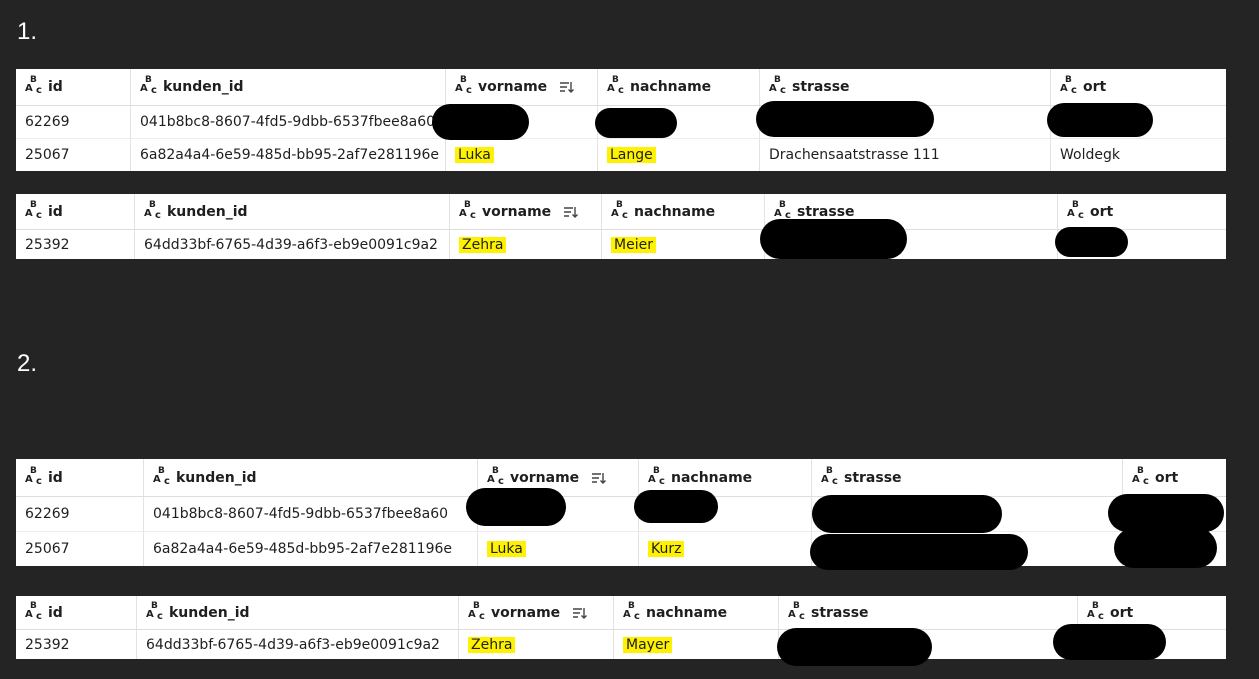 The width and height of the screenshot is (1259, 679). What do you see at coordinates (904, 155) in the screenshot?
I see `cell-strasse: Drachensaatstrasse 111` at bounding box center [904, 155].